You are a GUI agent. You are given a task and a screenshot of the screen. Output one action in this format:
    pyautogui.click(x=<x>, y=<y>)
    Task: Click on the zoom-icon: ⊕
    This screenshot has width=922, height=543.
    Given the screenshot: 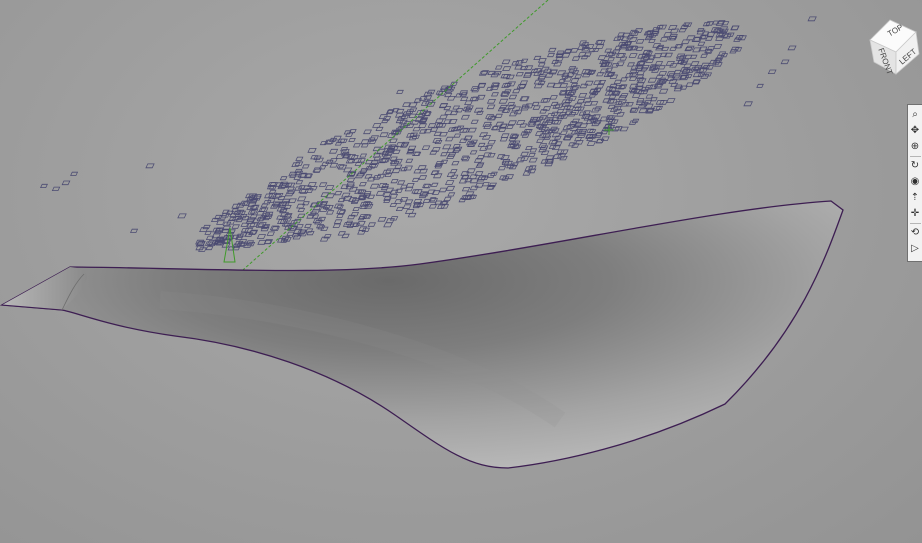 What is the action you would take?
    pyautogui.click(x=915, y=147)
    